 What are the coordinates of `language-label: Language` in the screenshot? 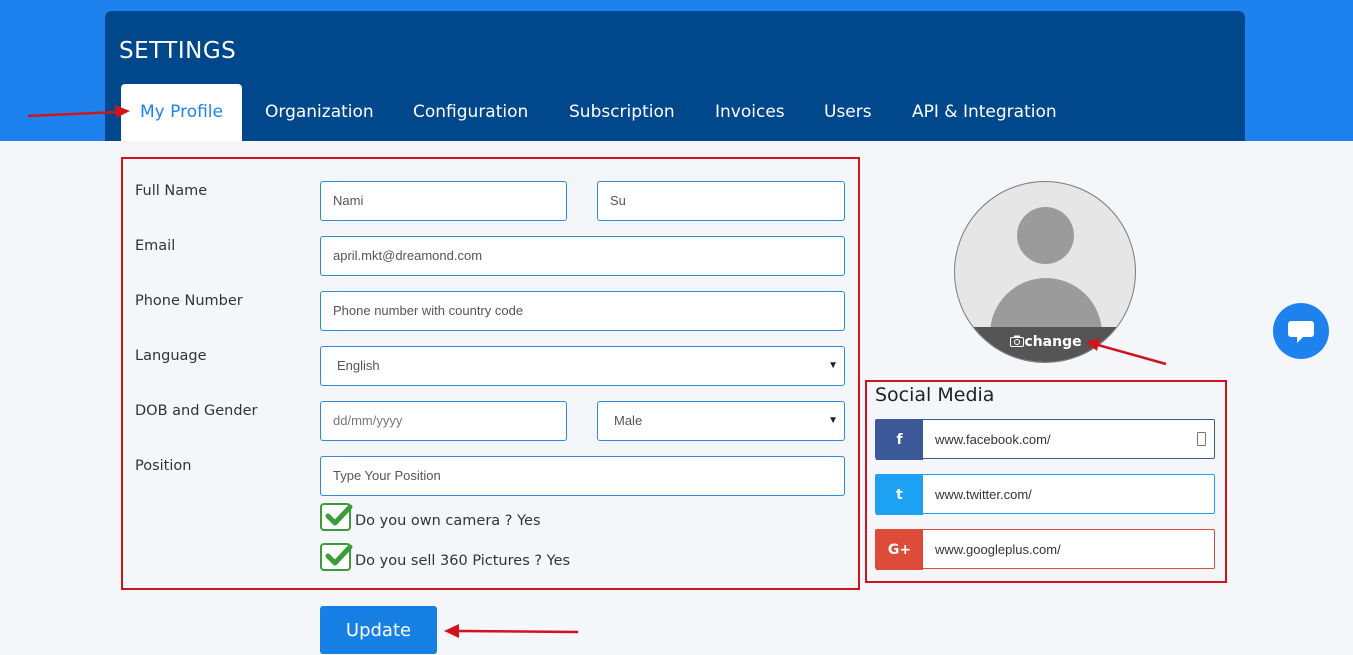 It's located at (171, 356).